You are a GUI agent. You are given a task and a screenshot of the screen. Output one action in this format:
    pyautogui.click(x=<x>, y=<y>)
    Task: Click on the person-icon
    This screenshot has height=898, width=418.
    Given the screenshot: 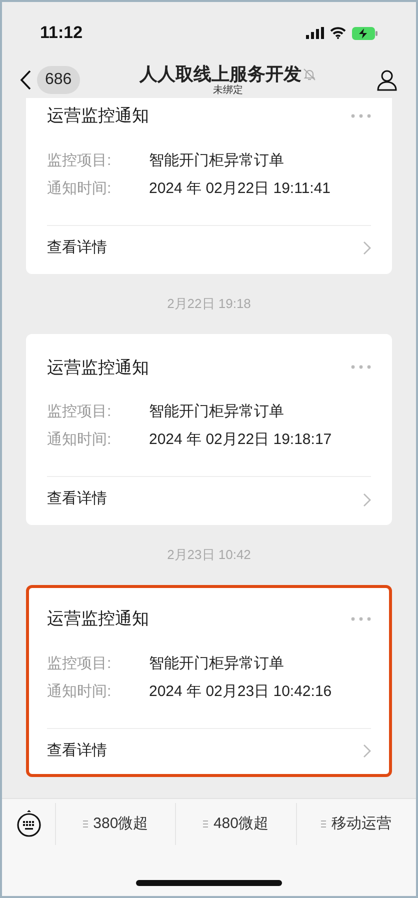 What is the action you would take?
    pyautogui.click(x=387, y=80)
    